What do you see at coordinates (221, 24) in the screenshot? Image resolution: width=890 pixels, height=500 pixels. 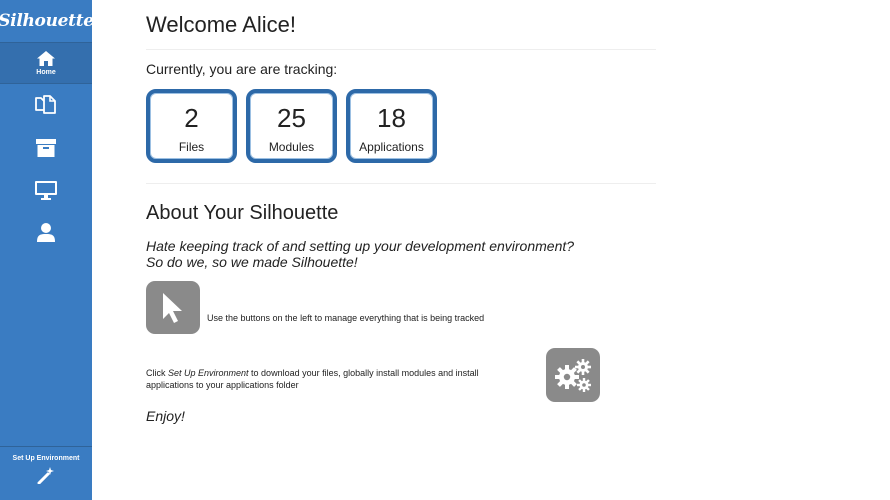 I see `page-title: Welcome Alice!` at bounding box center [221, 24].